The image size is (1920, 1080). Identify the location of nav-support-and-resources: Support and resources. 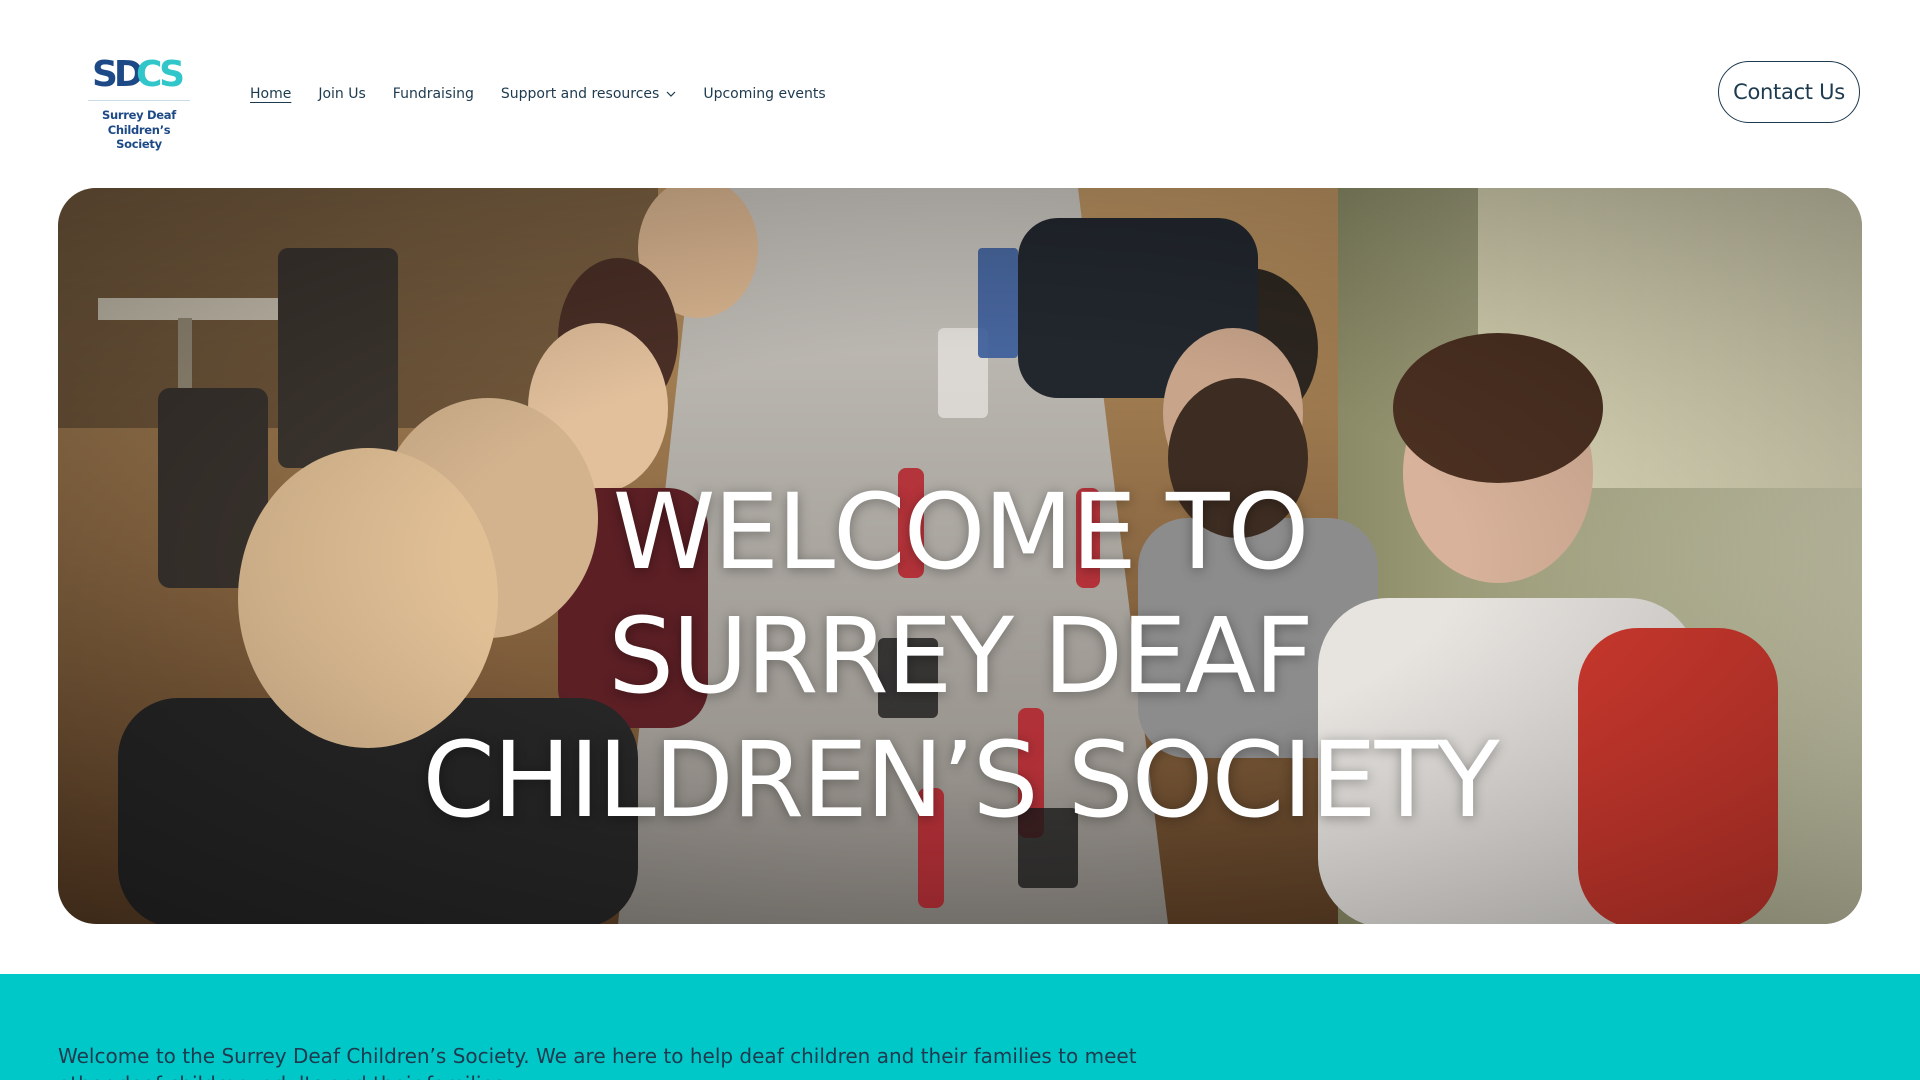
(588, 94).